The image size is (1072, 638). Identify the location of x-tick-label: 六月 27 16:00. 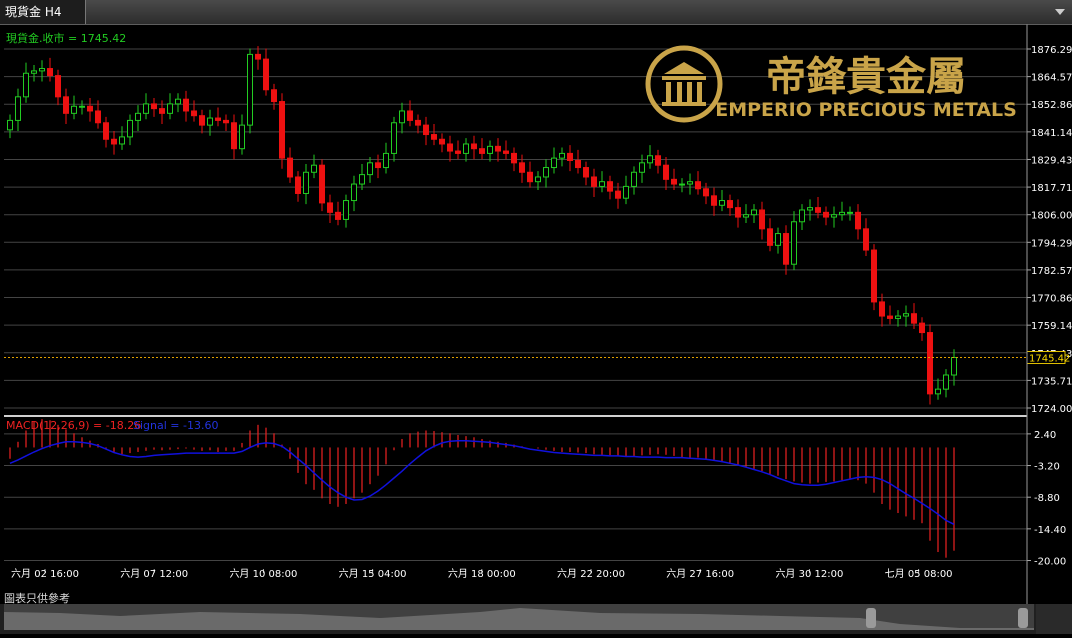
(700, 574).